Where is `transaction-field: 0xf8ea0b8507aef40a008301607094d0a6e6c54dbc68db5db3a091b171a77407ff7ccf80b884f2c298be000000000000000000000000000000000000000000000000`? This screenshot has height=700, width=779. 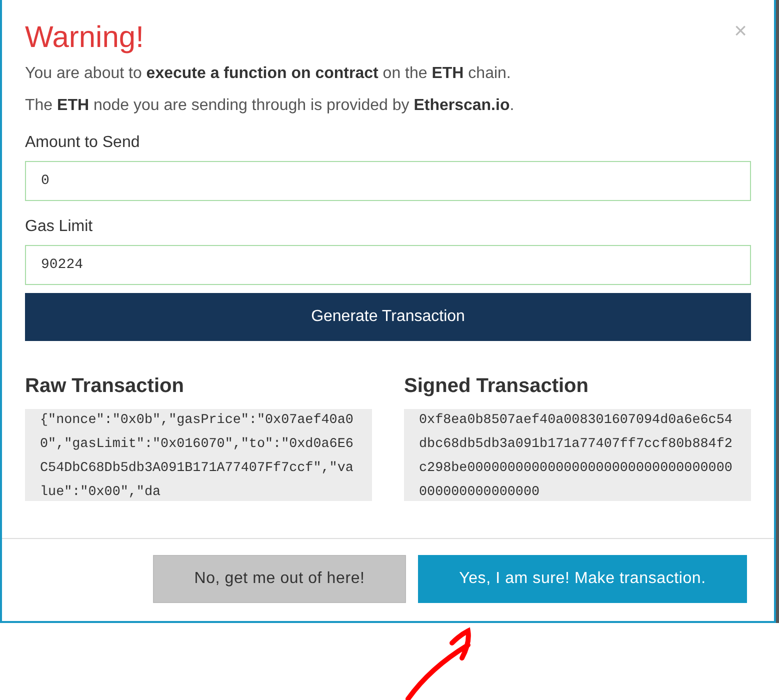 transaction-field: 0xf8ea0b8507aef40a008301607094d0a6e6c54dbc68db5db3a091b171a77407ff7ccf80b884f2c298be000000000000000000000000000000000000000000000000 is located at coordinates (577, 455).